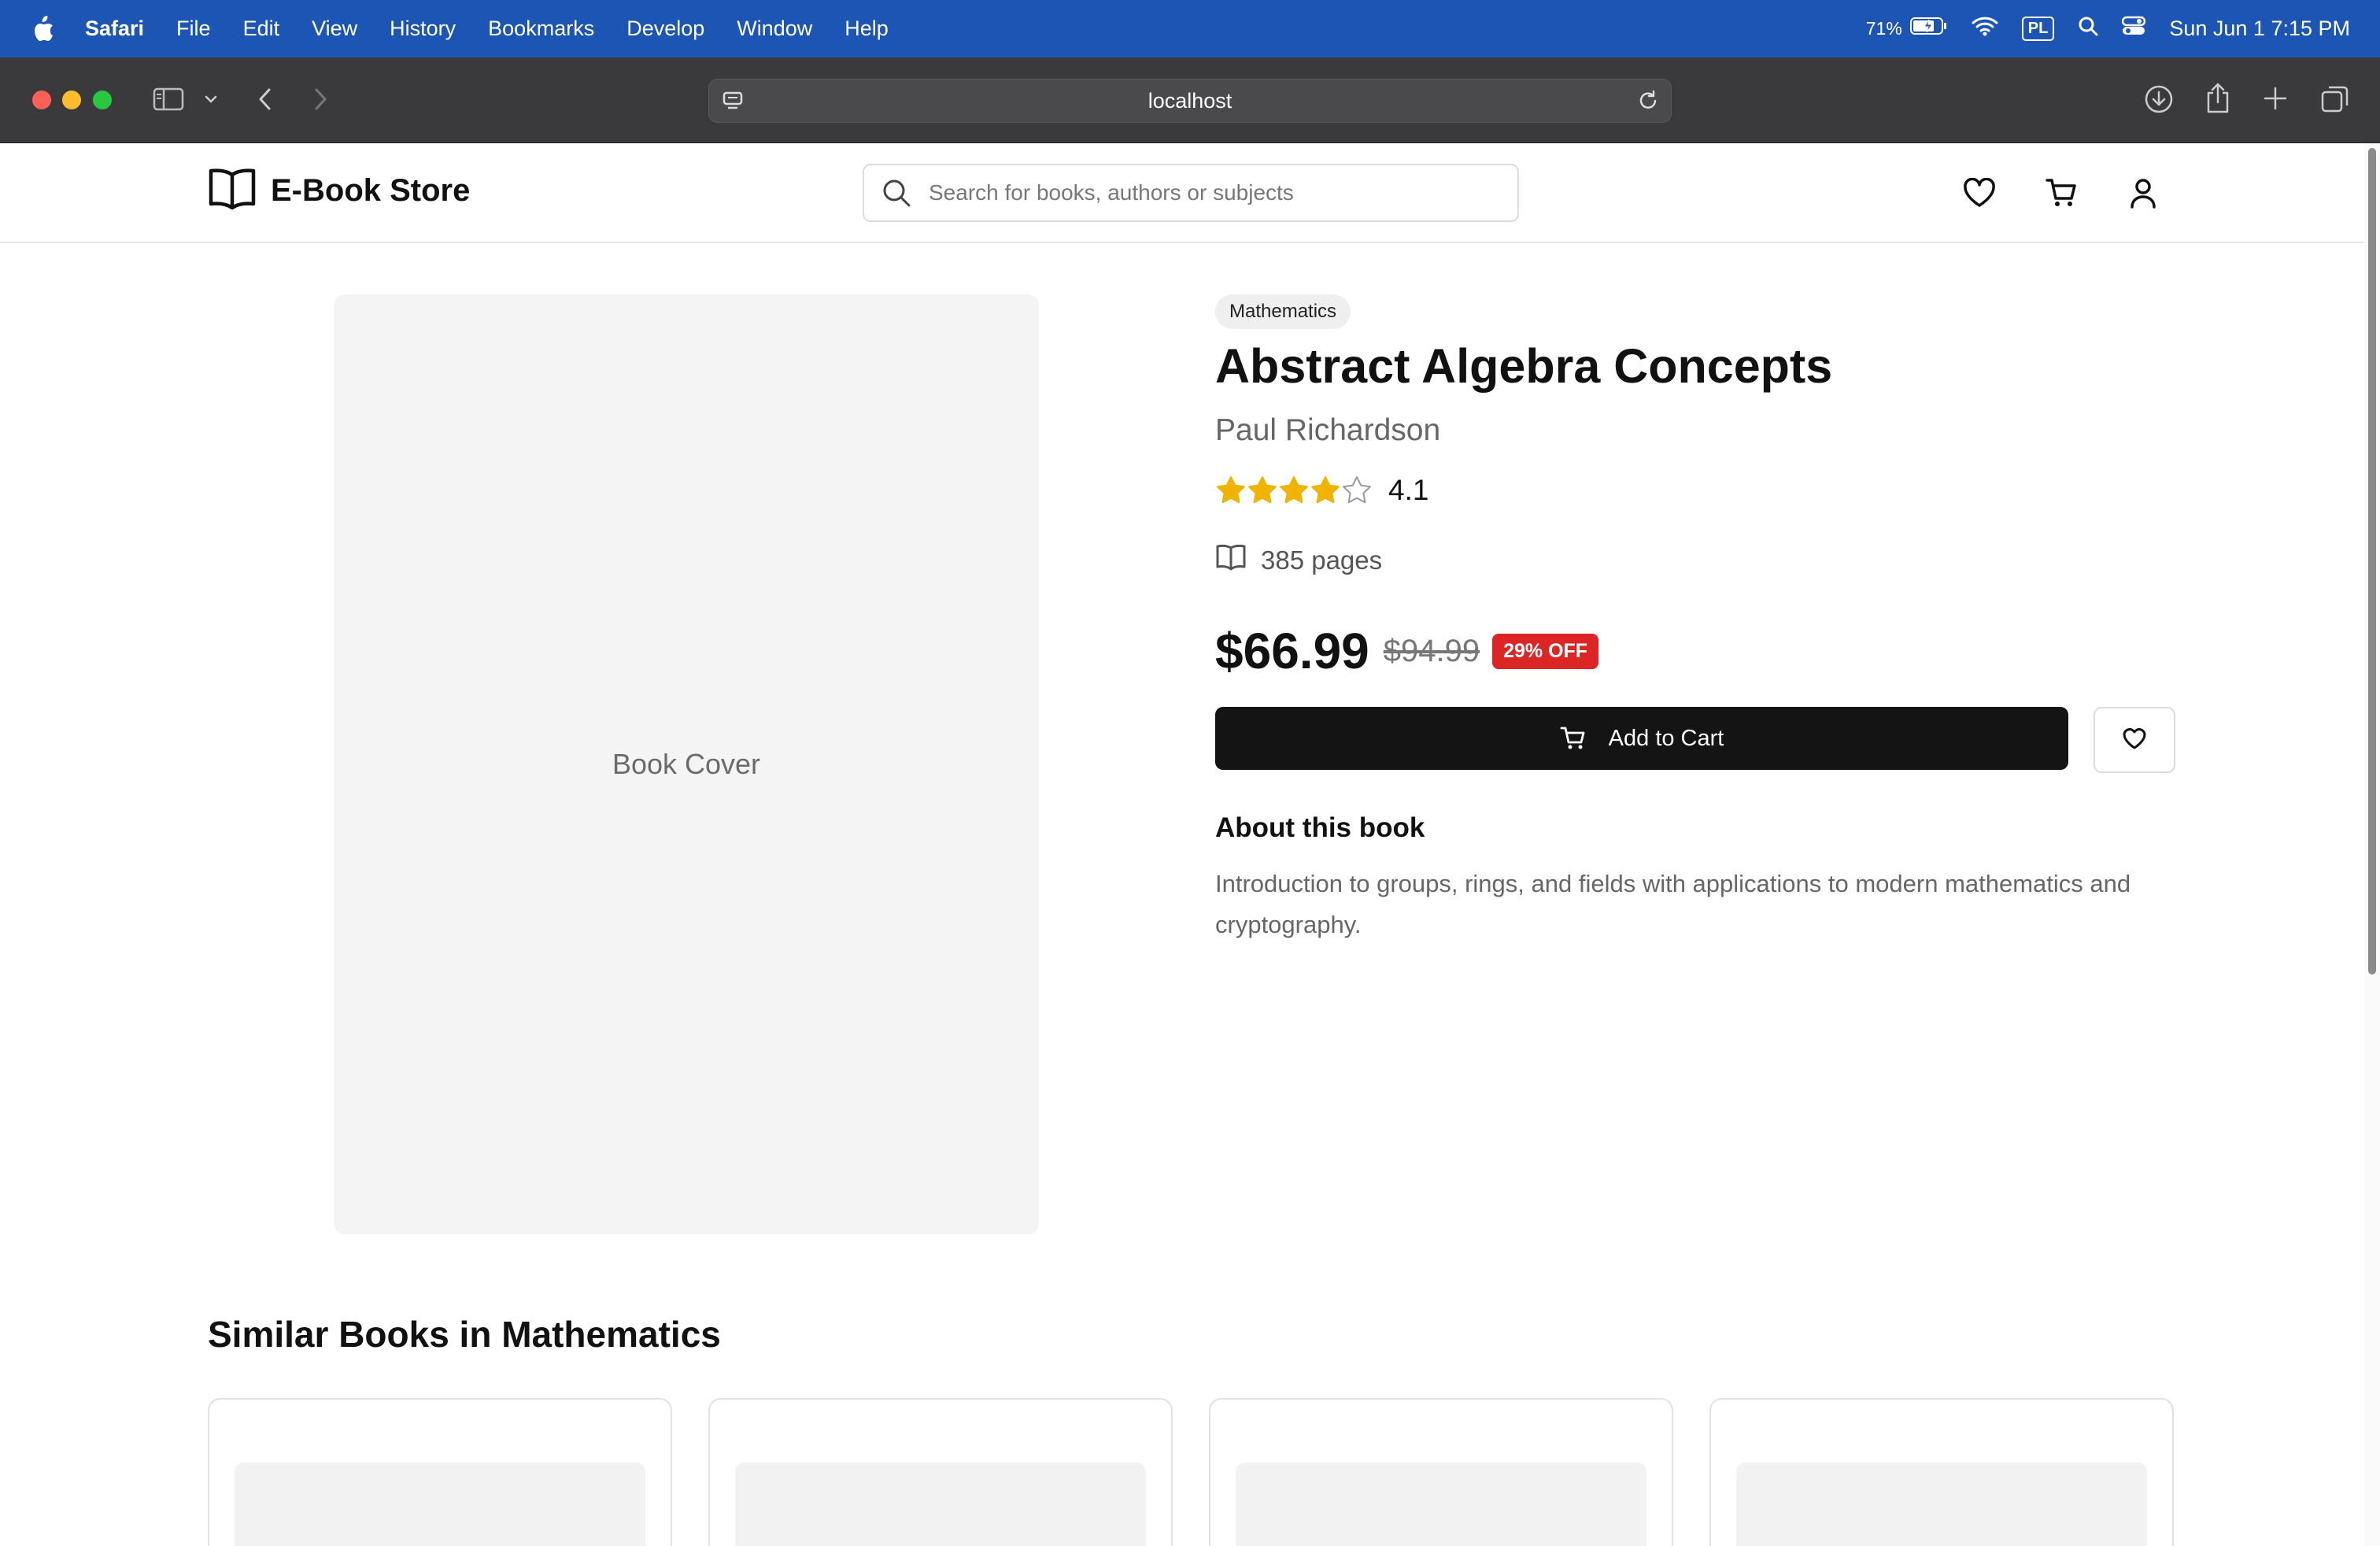 The height and width of the screenshot is (1546, 2380). I want to click on about-heading: About this book, so click(1320, 827).